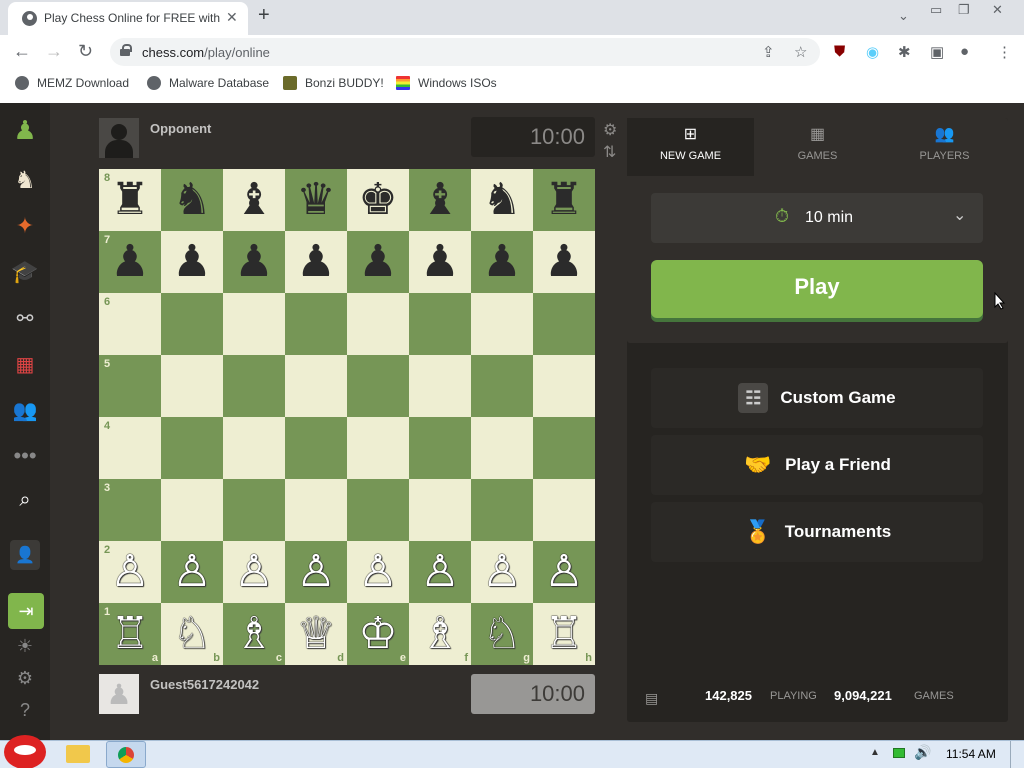 The height and width of the screenshot is (768, 1024). I want to click on square-b1: ♘ b, so click(192, 634).